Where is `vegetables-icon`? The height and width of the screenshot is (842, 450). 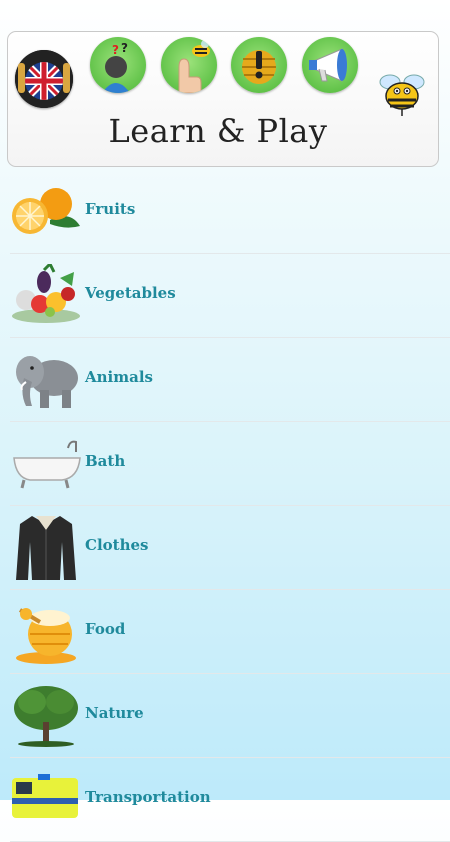
vegetables-icon is located at coordinates (46, 294).